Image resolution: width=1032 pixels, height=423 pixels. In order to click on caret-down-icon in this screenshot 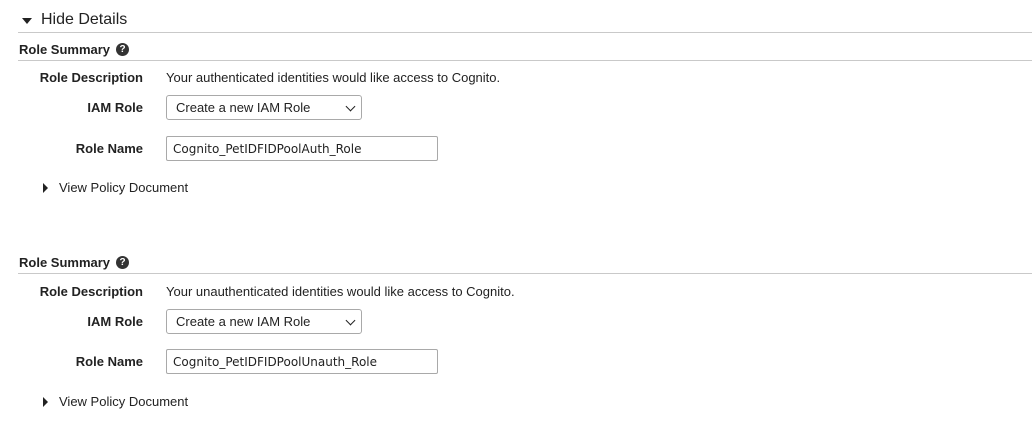, I will do `click(27, 21)`.